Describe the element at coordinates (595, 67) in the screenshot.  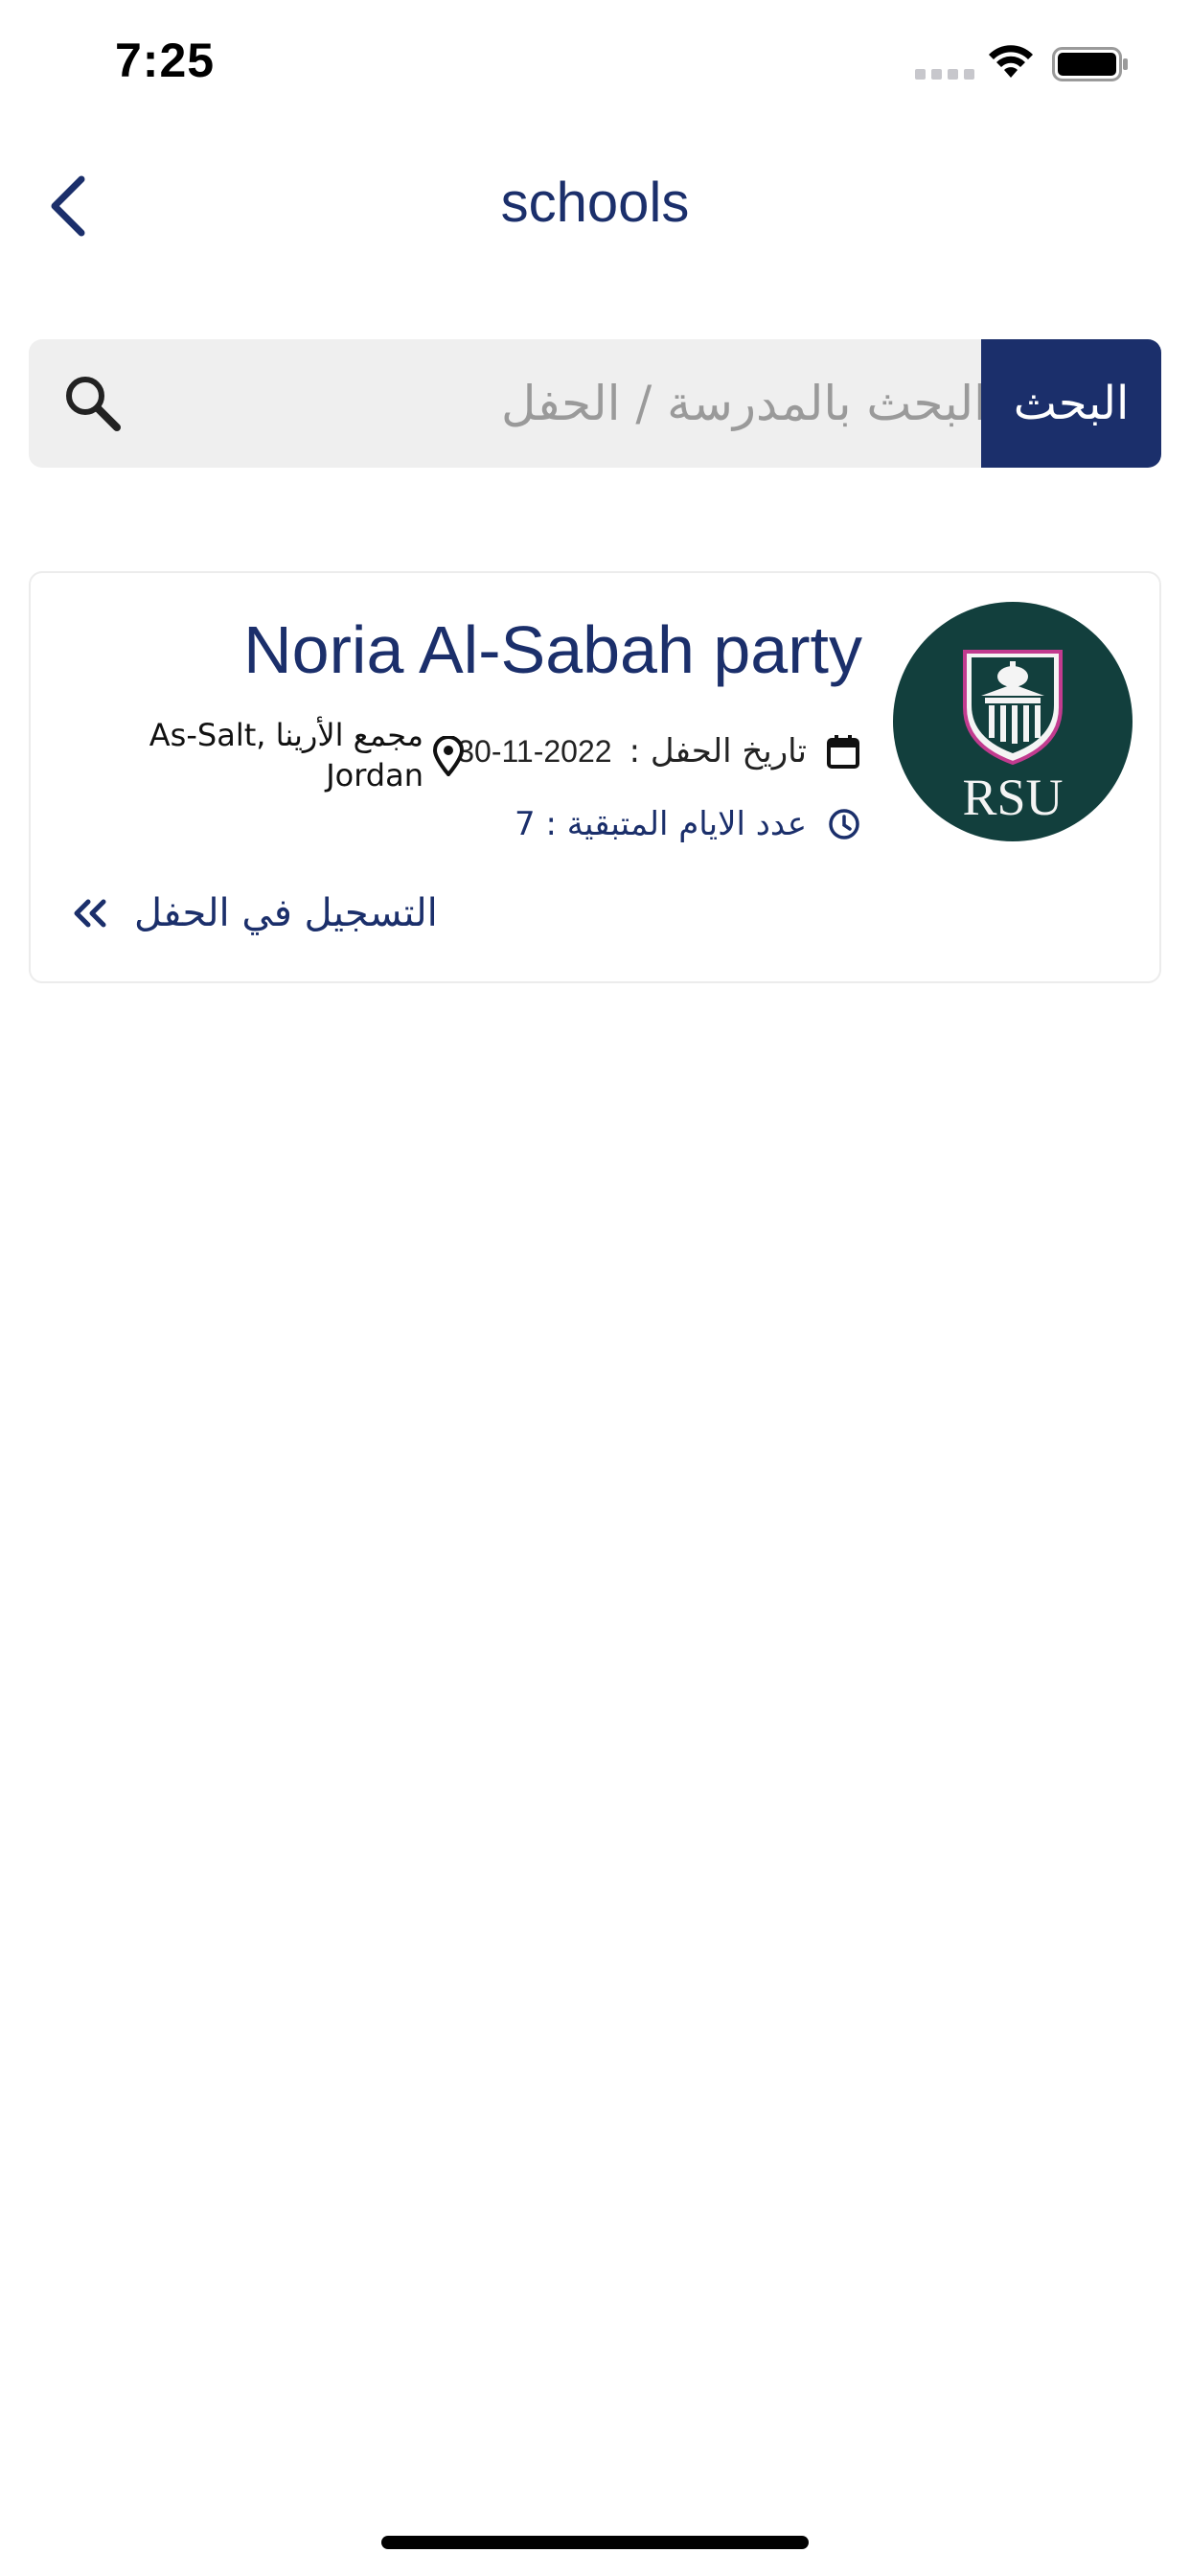
I see `status-bar: 7:25` at that location.